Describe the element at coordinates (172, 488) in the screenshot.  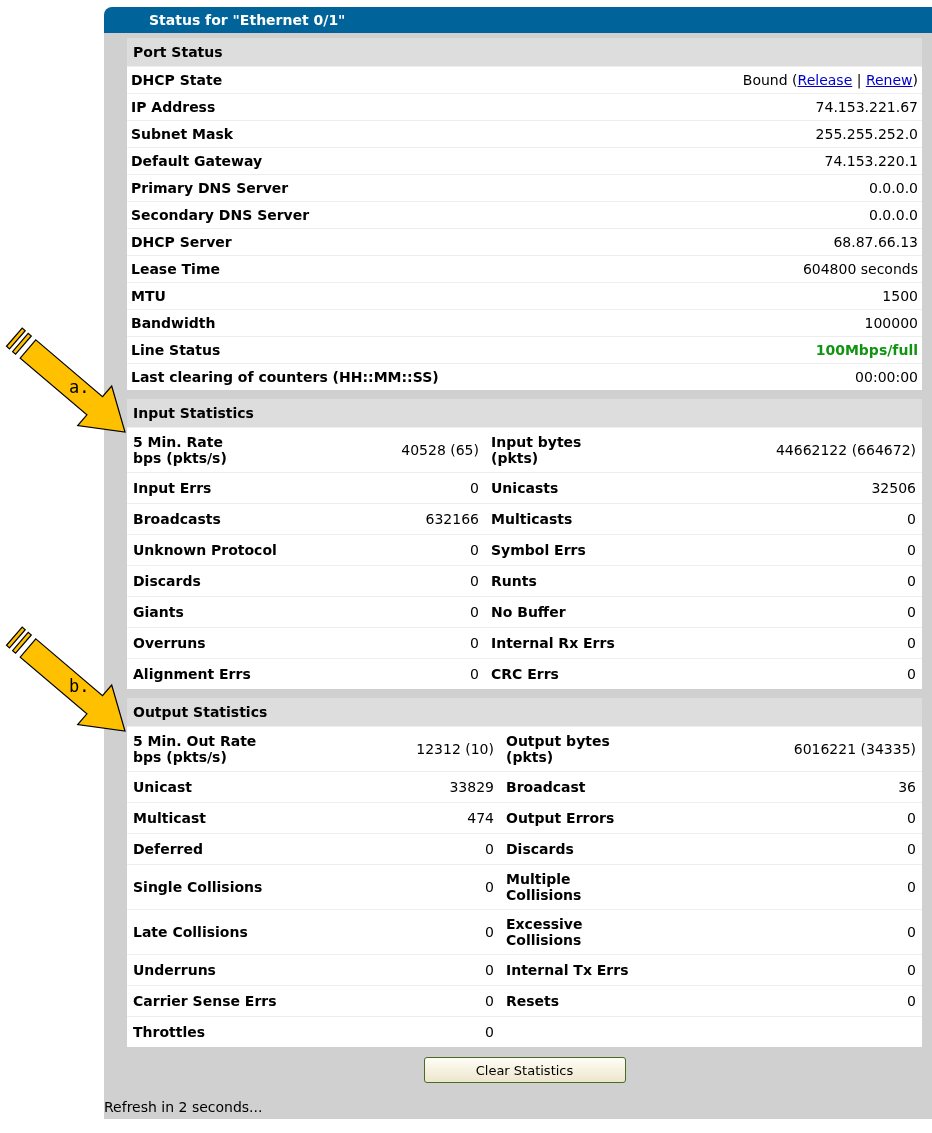
I see `stat-label: Input Errs` at that location.